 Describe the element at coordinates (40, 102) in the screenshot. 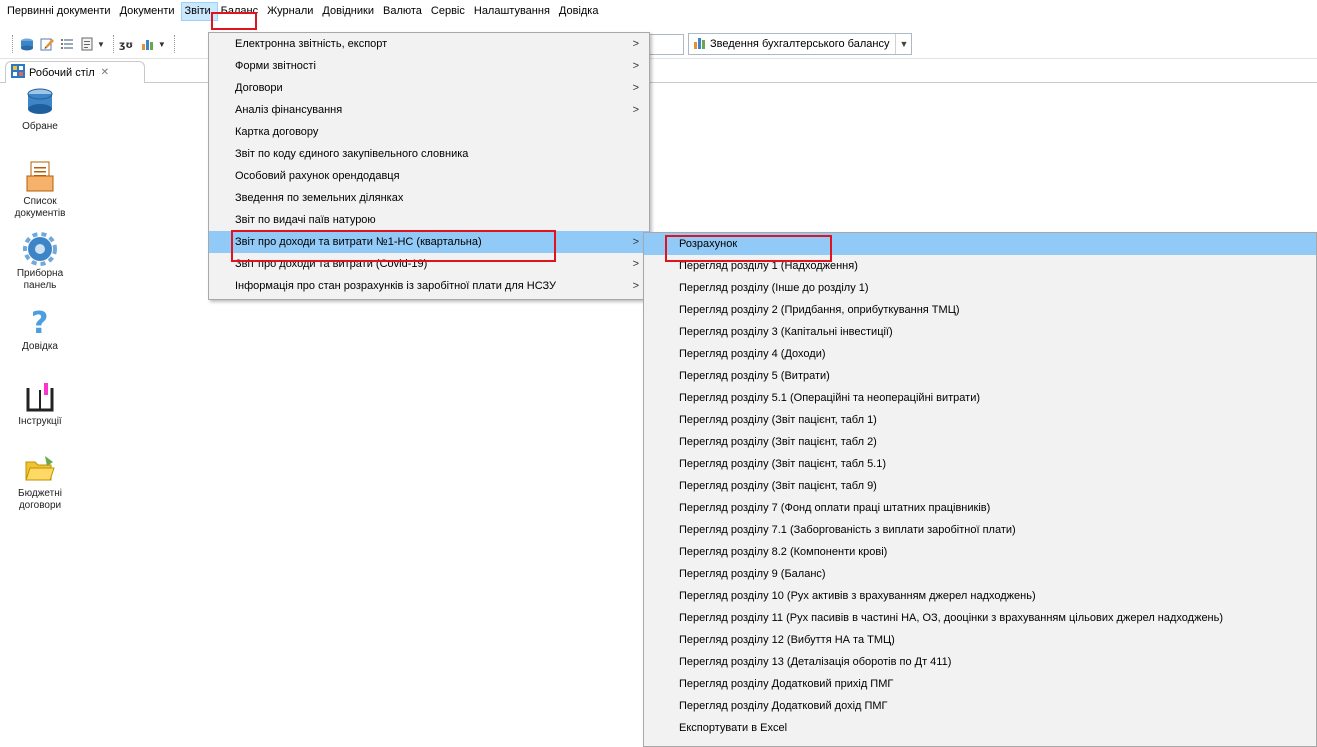

I see `favorites-icon` at that location.